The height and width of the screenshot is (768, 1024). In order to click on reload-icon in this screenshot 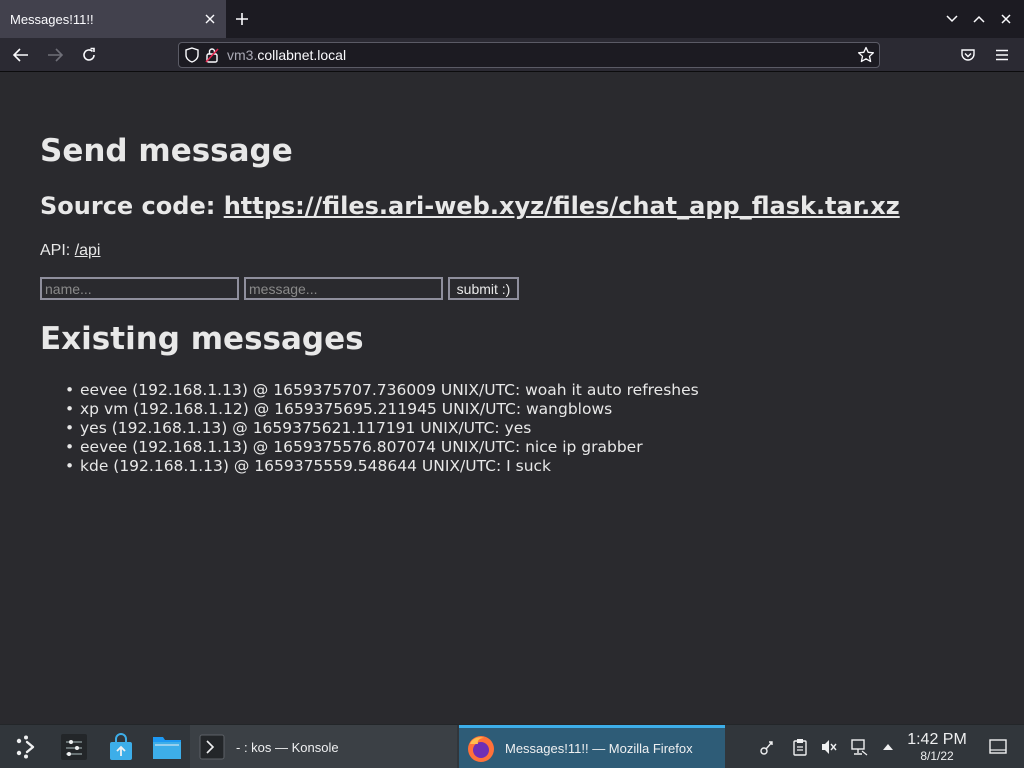, I will do `click(89, 55)`.